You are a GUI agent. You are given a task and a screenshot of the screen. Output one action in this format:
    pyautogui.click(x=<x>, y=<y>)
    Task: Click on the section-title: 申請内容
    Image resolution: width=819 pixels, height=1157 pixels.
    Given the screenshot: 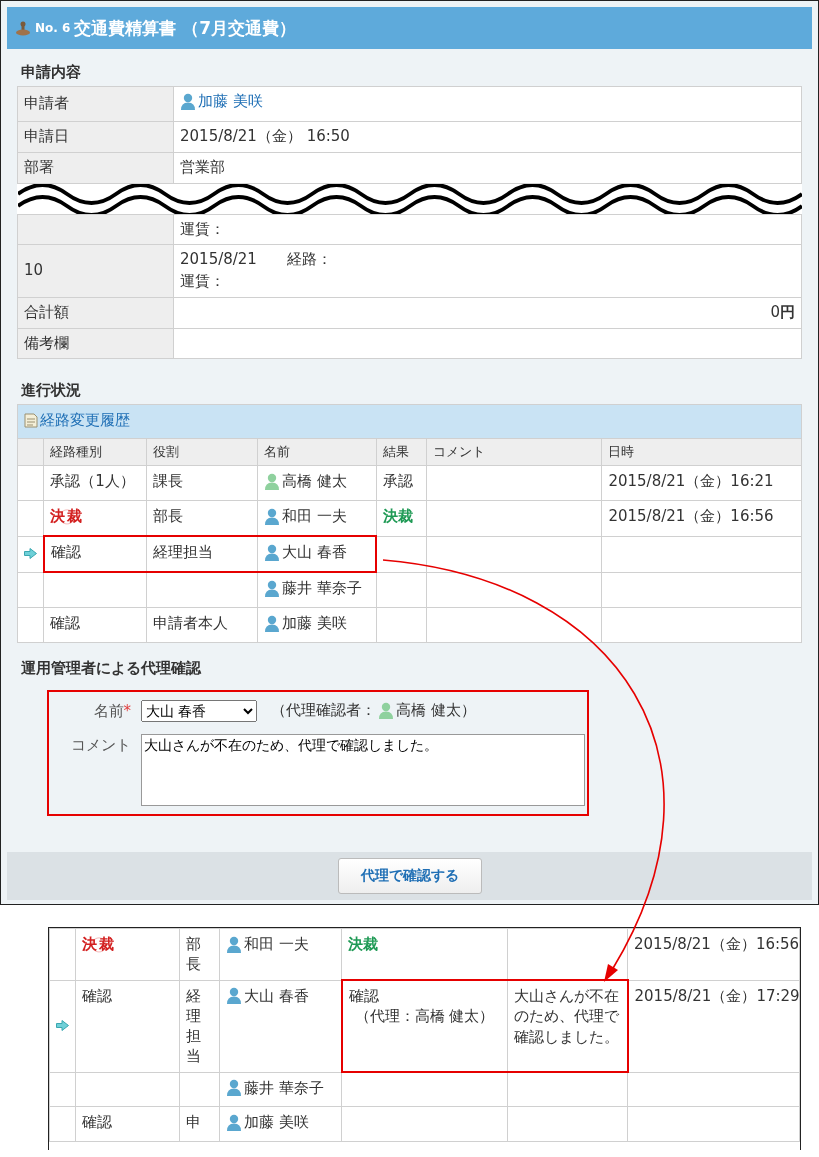 What is the action you would take?
    pyautogui.click(x=51, y=72)
    